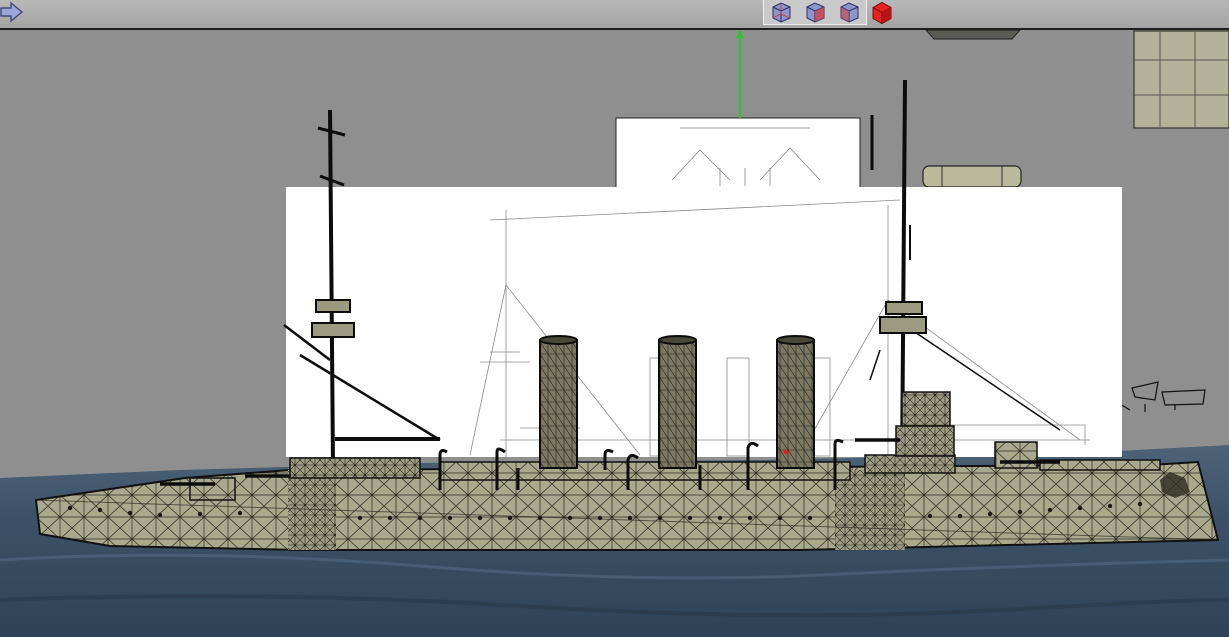 The image size is (1229, 637). Describe the element at coordinates (1181, 79) in the screenshot. I see `background-block-object` at that location.